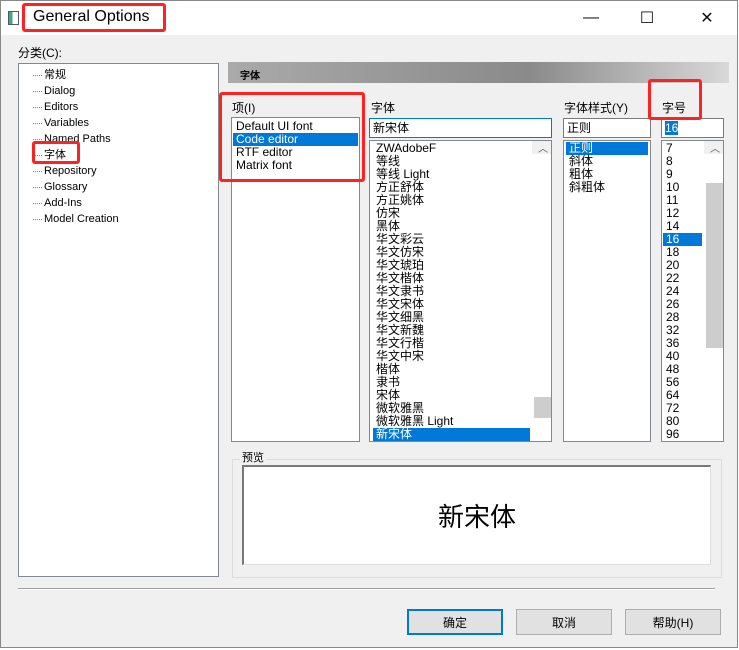 The width and height of the screenshot is (739, 650). I want to click on tree-item: 常规, so click(118, 75).